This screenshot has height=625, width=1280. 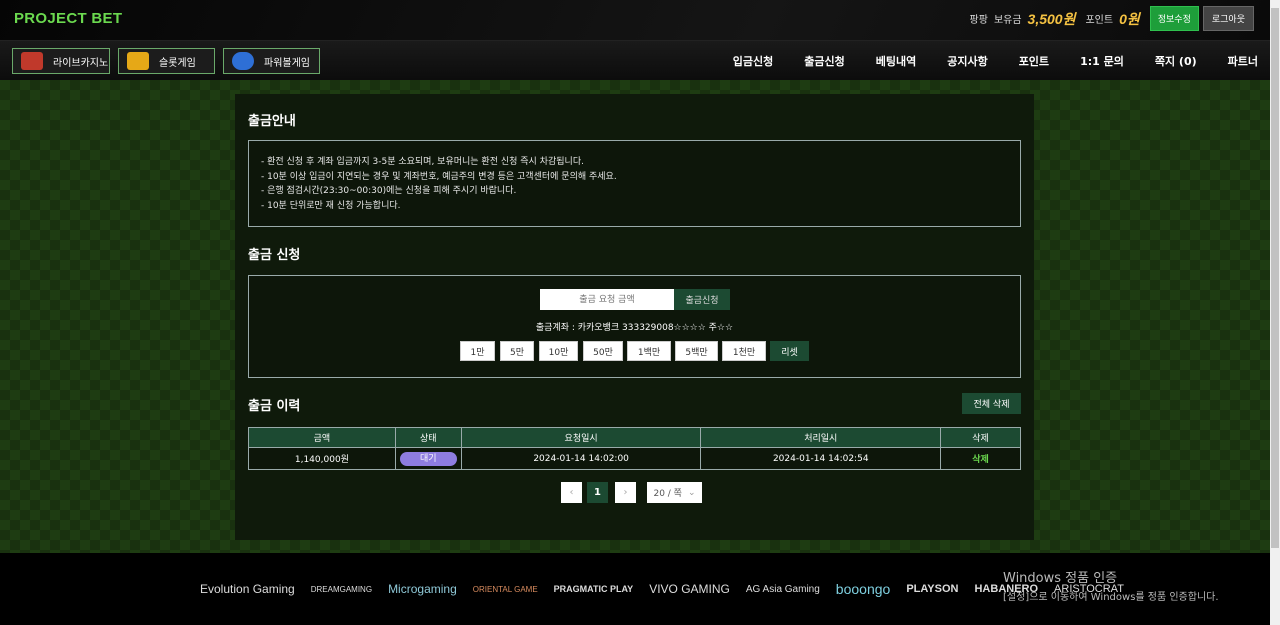 I want to click on provider-logo: ORIENTAL GAME, so click(x=505, y=589).